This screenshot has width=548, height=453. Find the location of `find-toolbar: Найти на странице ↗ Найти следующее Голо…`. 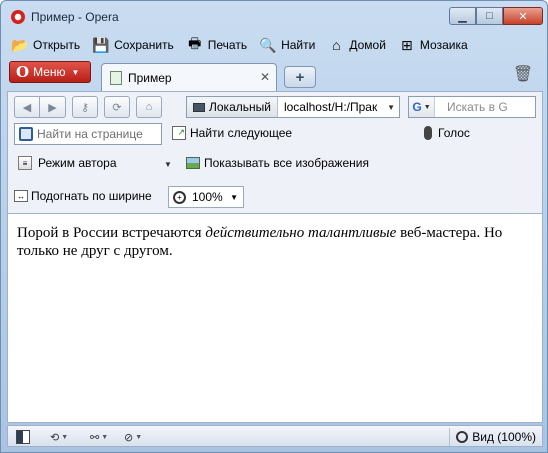

find-toolbar: Найти на странице ↗ Найти следующее Голо… is located at coordinates (276, 135).